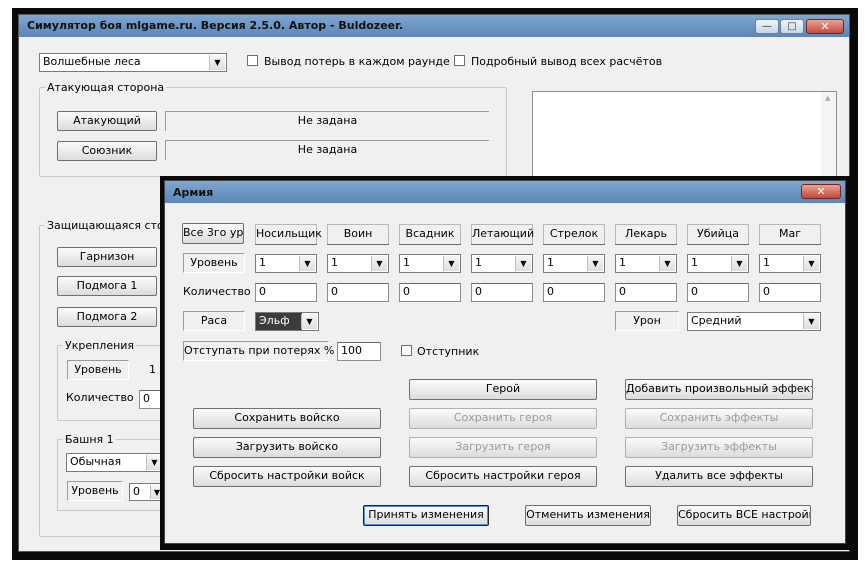  I want to click on fort-level-value: 1, so click(152, 369).